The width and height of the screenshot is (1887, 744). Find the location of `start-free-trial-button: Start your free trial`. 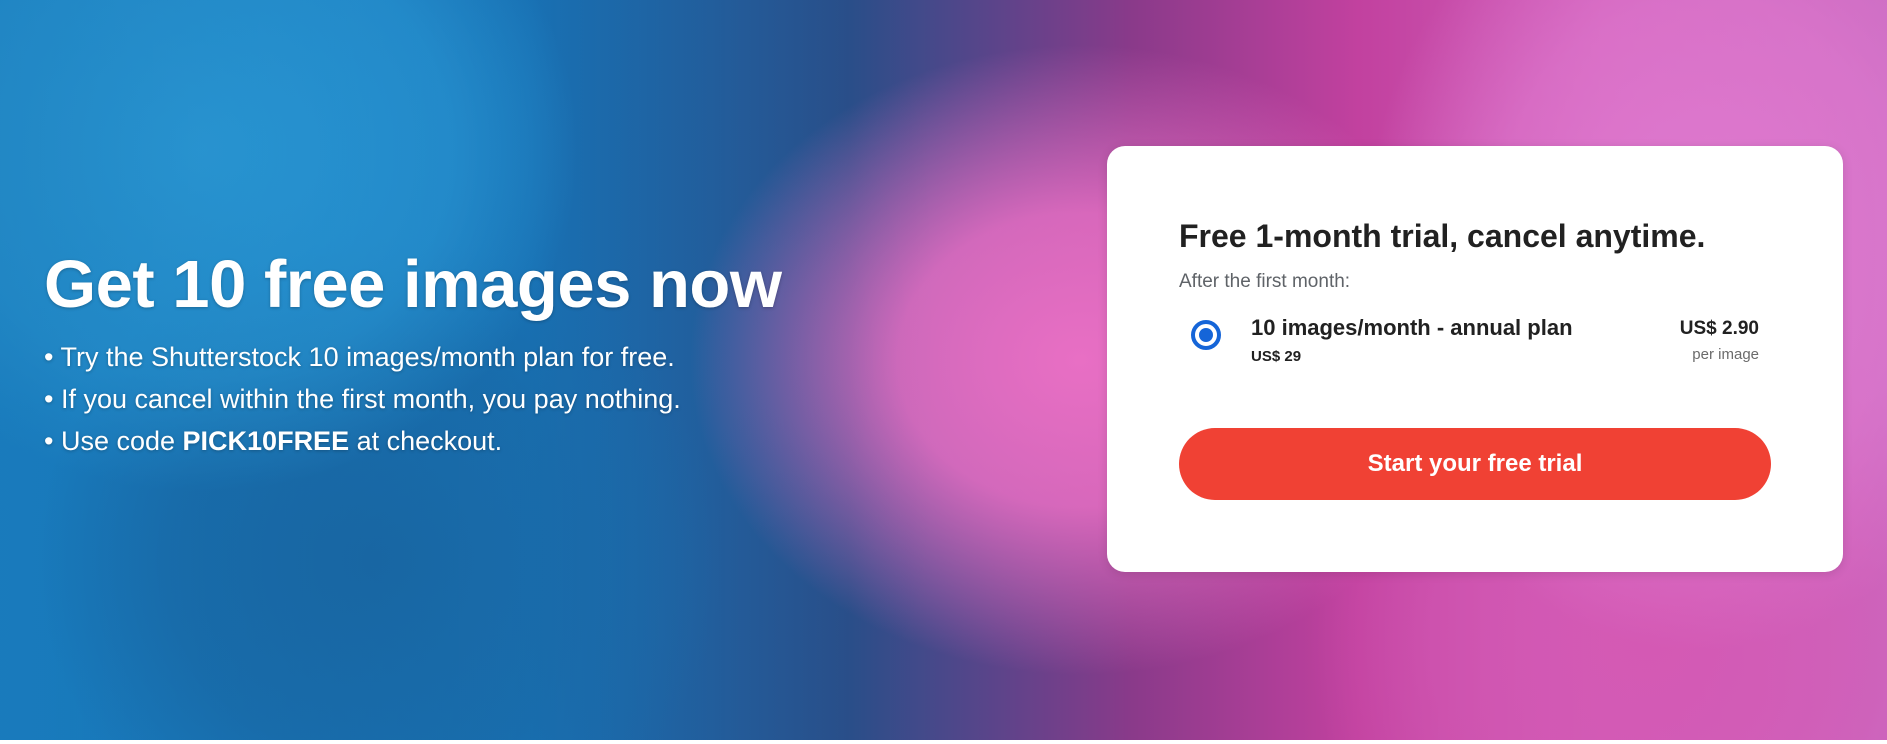

start-free-trial-button: Start your free trial is located at coordinates (1475, 464).